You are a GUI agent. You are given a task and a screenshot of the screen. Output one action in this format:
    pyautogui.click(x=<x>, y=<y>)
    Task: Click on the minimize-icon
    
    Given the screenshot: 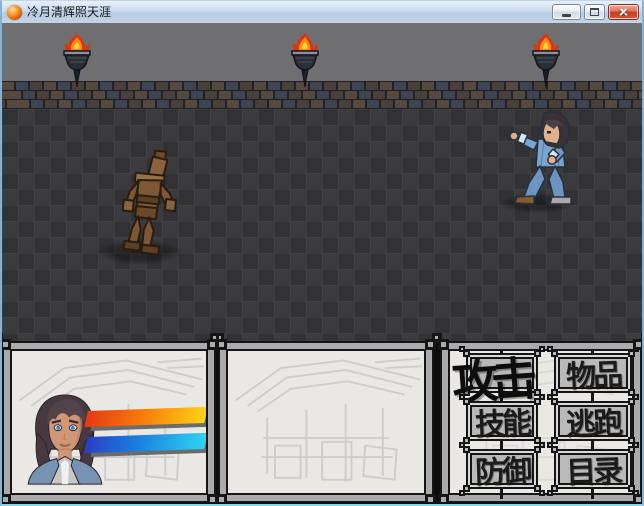 What is the action you would take?
    pyautogui.click(x=566, y=15)
    